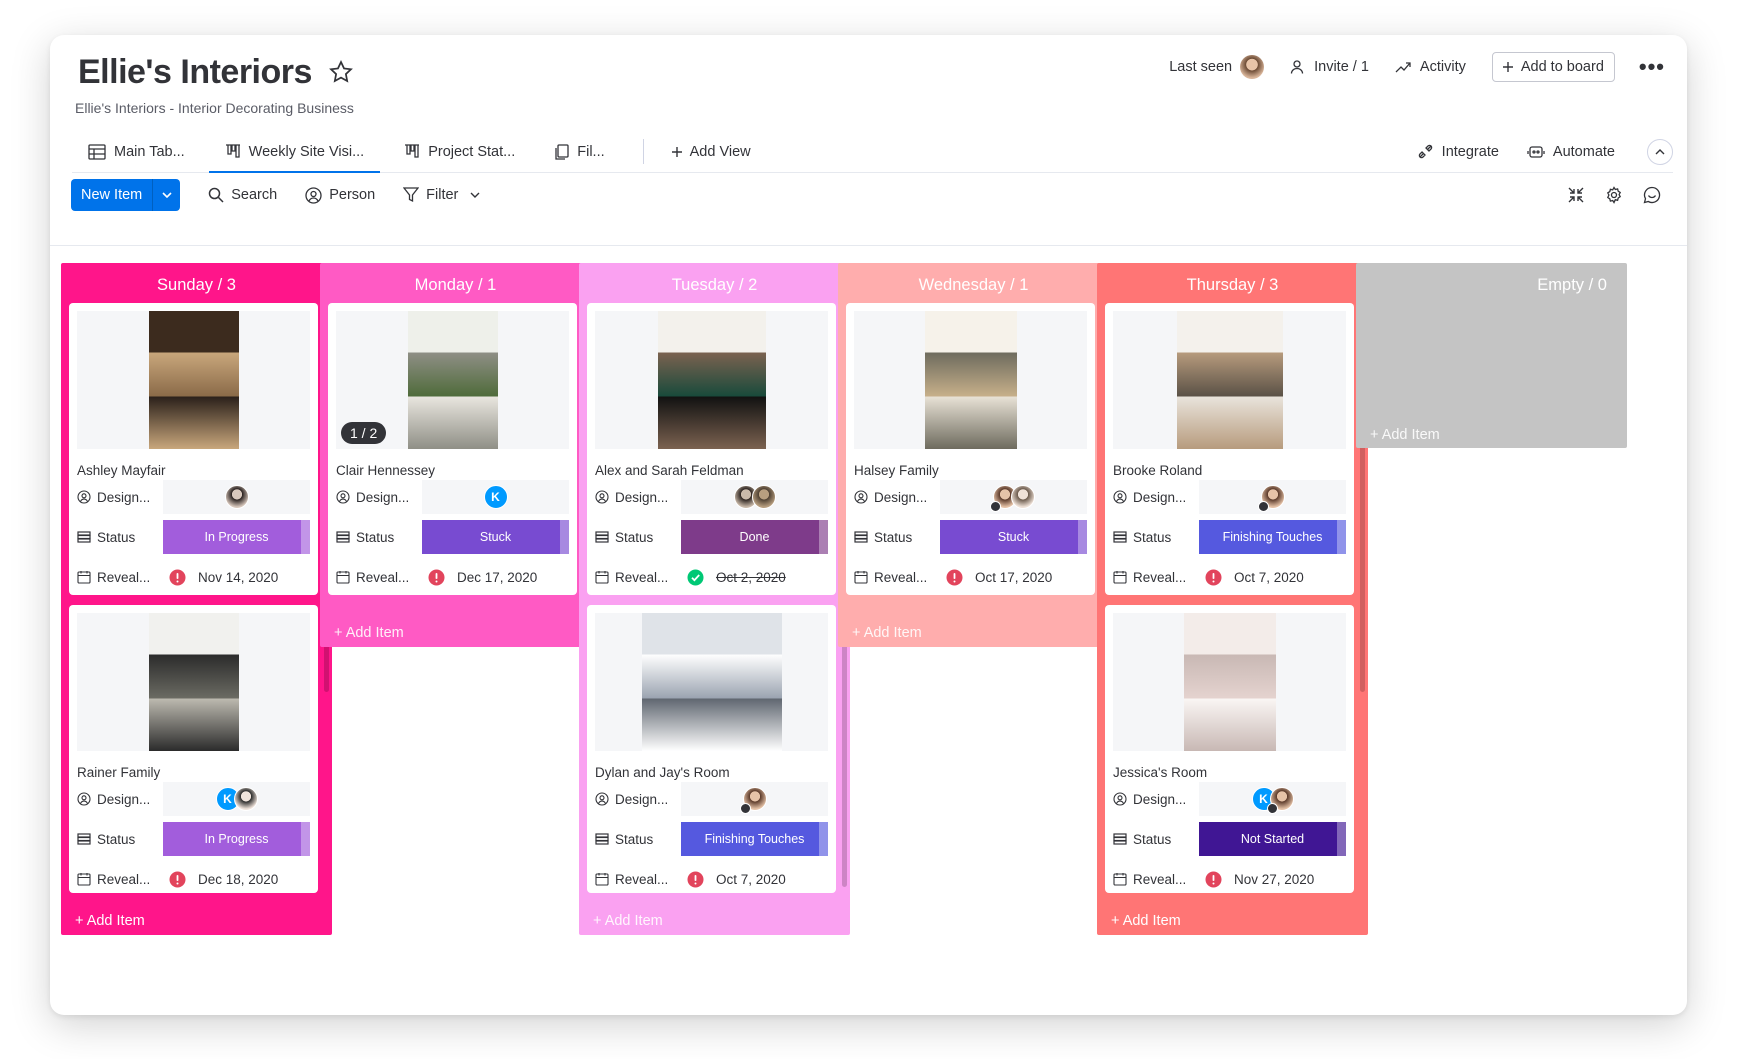 This screenshot has width=1737, height=1059. I want to click on column-header: Tuesday / 2, so click(714, 285).